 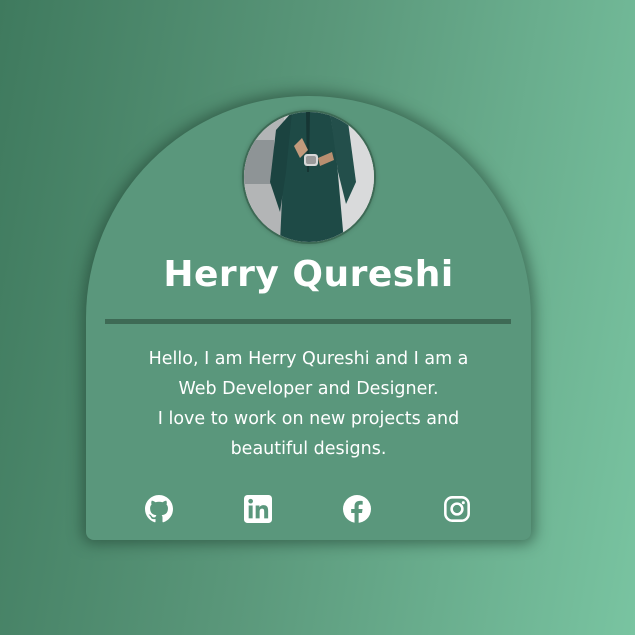 What do you see at coordinates (308, 359) in the screenshot?
I see `bio-line: Hello, I am Herry Qureshi and I am a` at bounding box center [308, 359].